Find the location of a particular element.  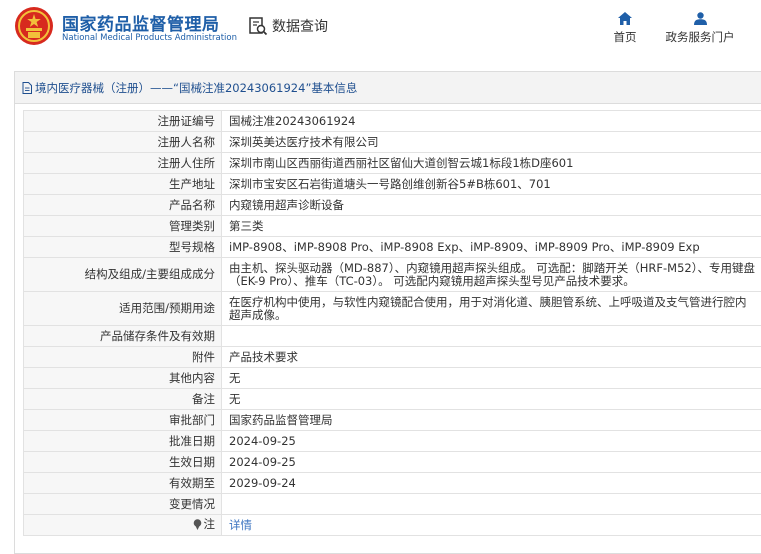

field-value: 国械注准20243061924 is located at coordinates (491, 121).